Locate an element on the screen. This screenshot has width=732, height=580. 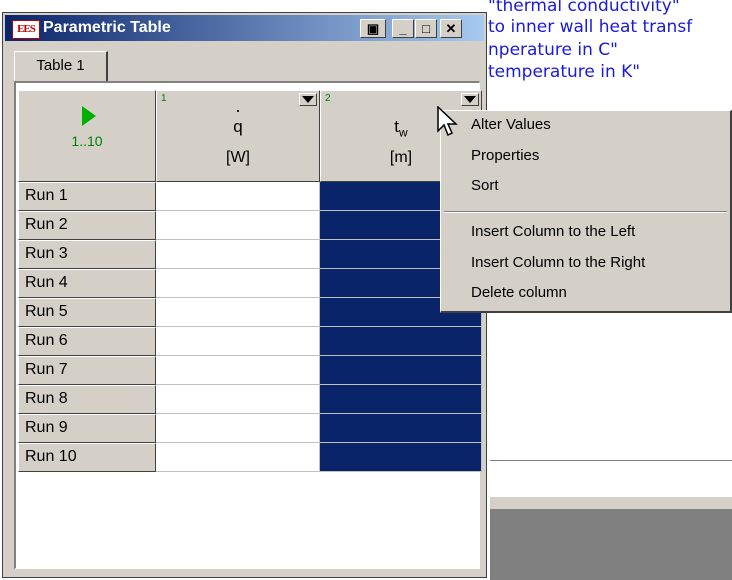
run-table-button: 1..10 is located at coordinates (87, 136).